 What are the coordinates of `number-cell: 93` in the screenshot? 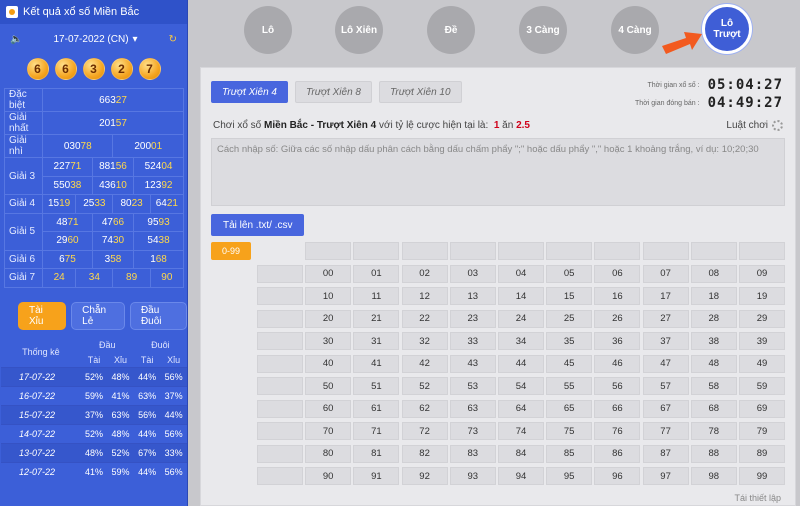 It's located at (472, 476).